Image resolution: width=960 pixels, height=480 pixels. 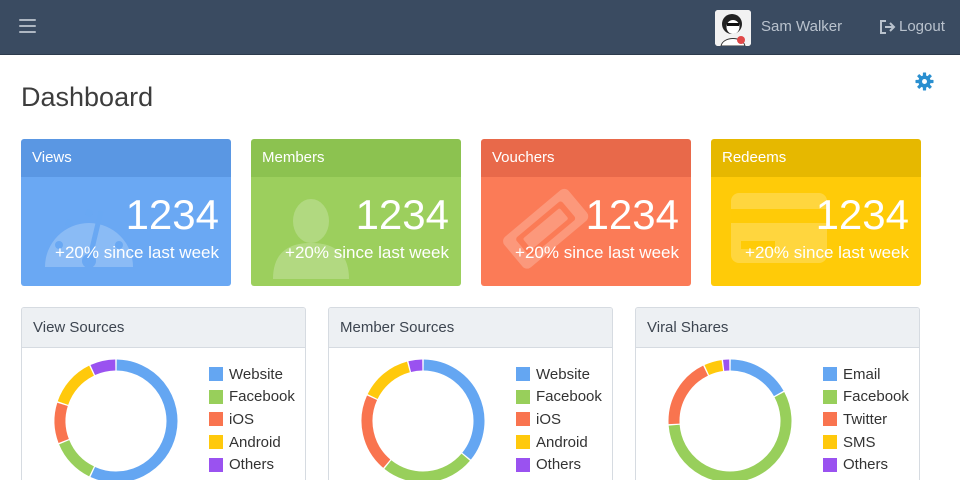 I want to click on legend-item: SMS, so click(x=866, y=442).